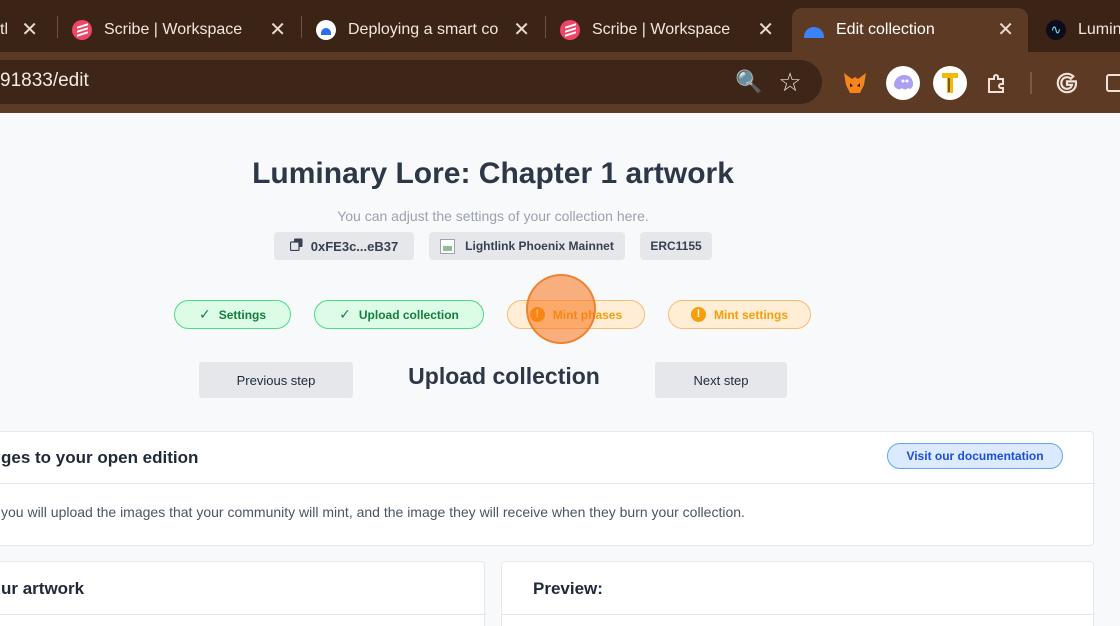  What do you see at coordinates (424, 30) in the screenshot?
I see `tab-deploying-smart-contract: Deploying a smart co ✕` at bounding box center [424, 30].